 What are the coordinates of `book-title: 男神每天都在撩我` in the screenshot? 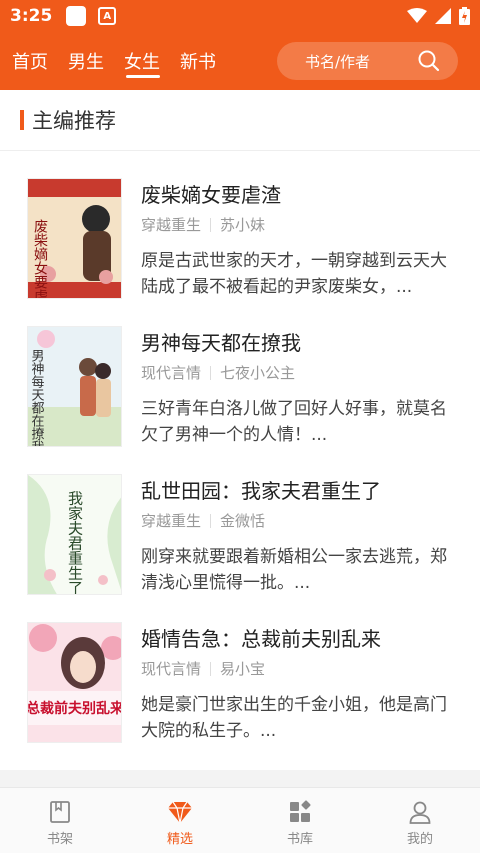 It's located at (221, 341).